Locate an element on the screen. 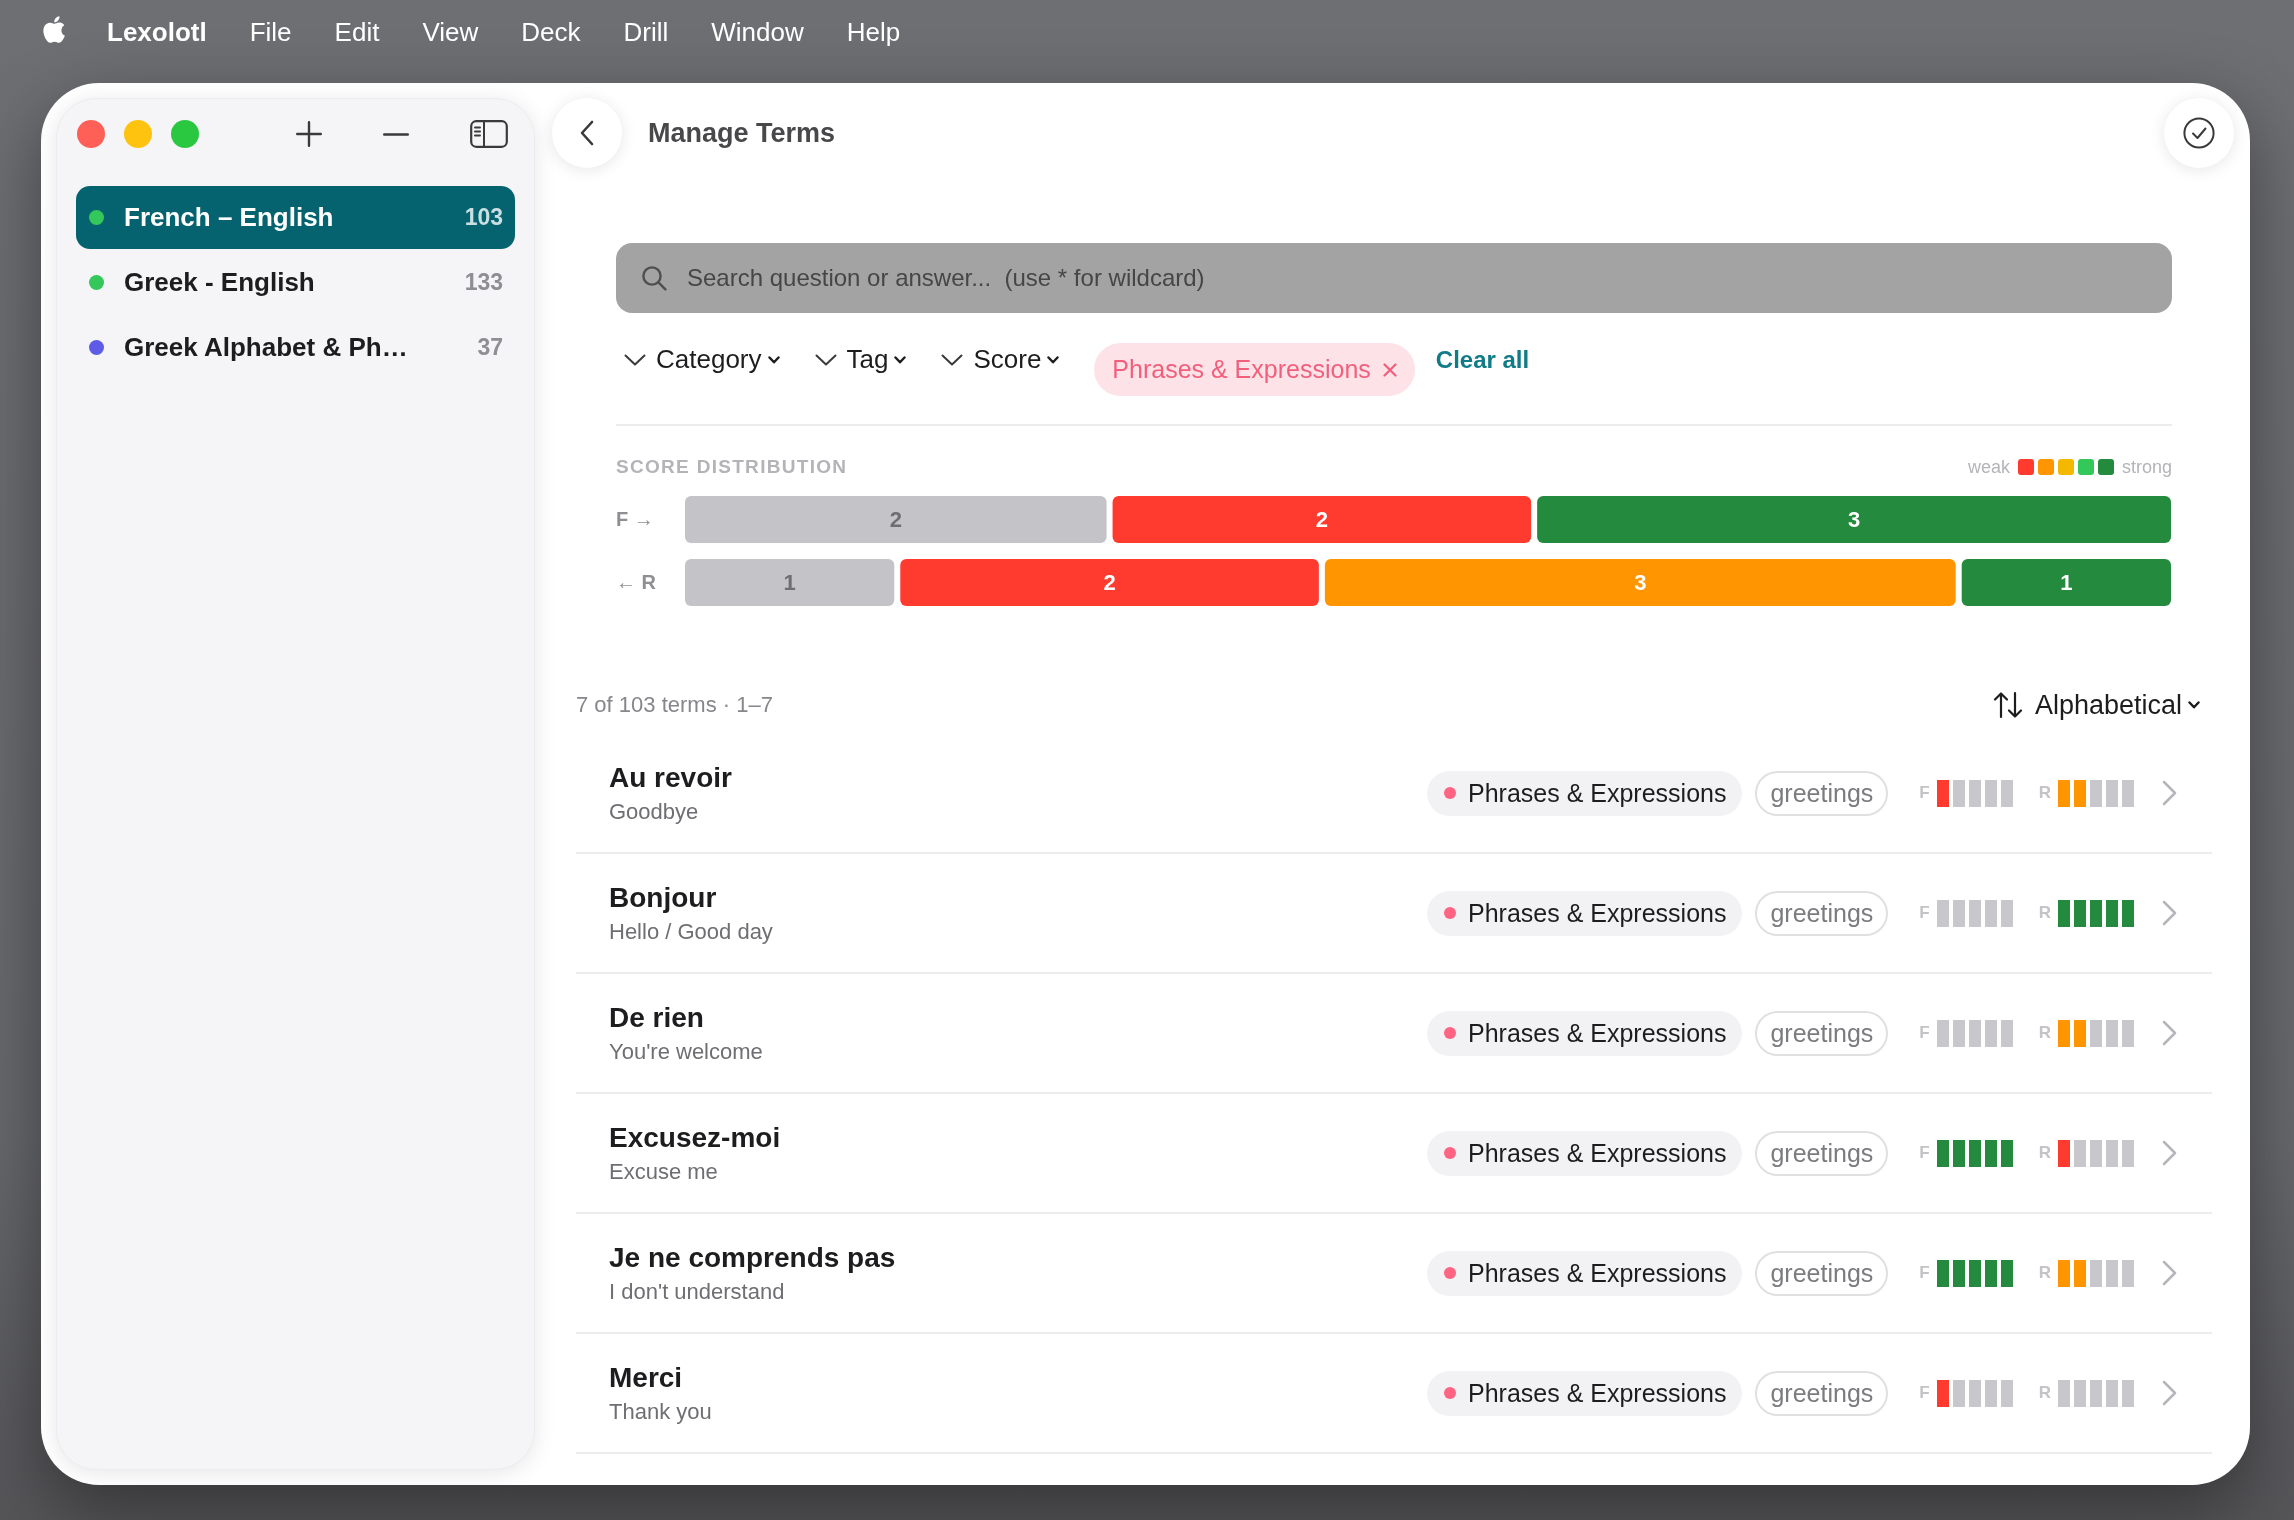 This screenshot has height=1520, width=2294. sort-button: Alphabetical is located at coordinates (2096, 705).